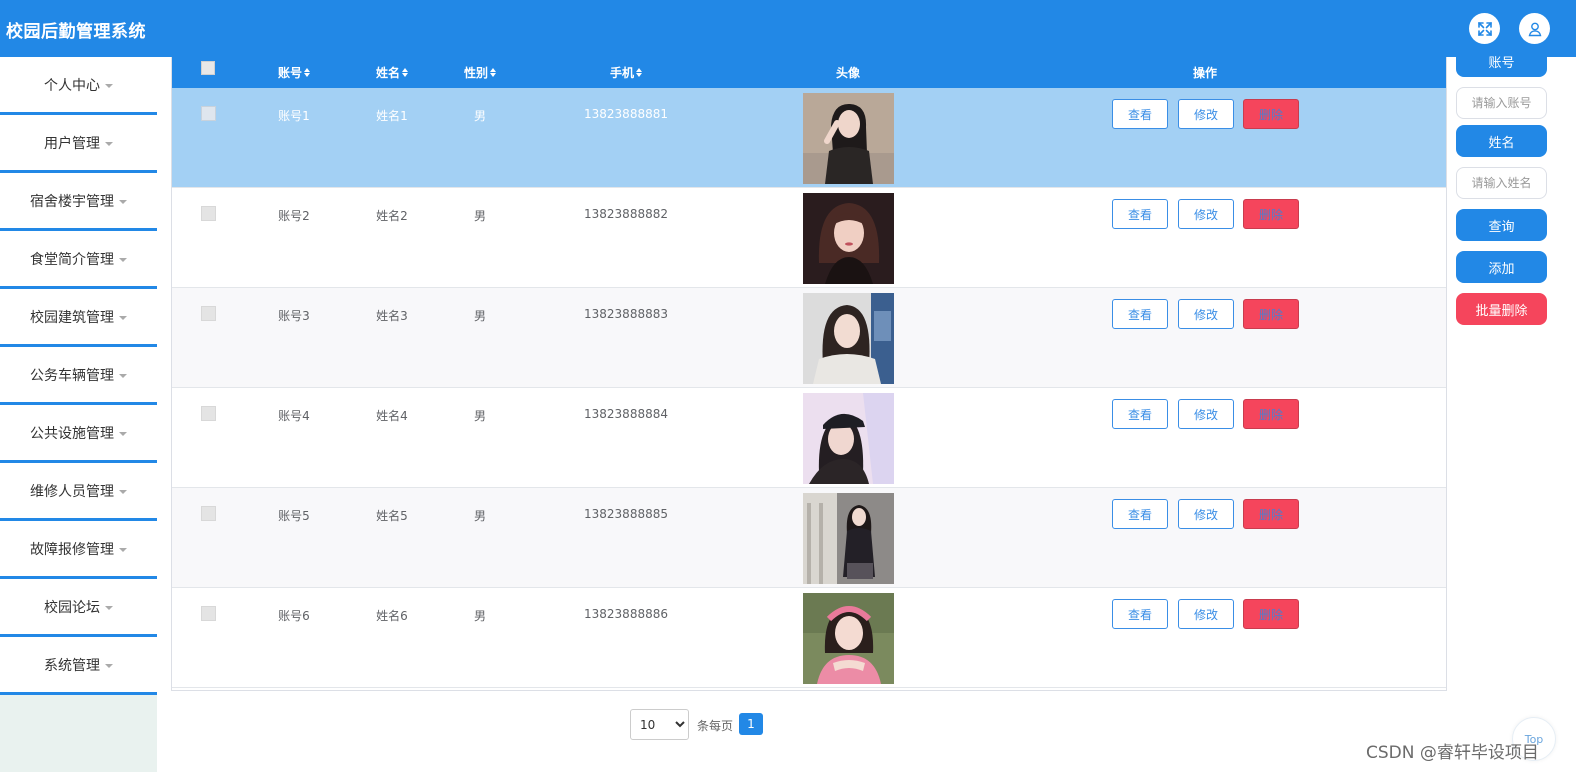 This screenshot has height=772, width=1576. I want to click on sidebar-item-label: 用户管理, so click(72, 143).